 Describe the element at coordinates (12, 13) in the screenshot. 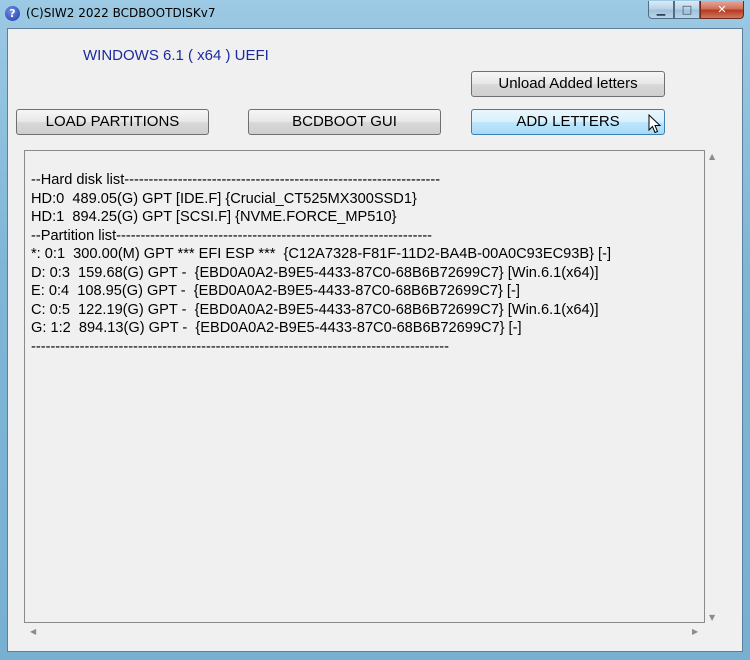

I see `help-icon: ?` at that location.